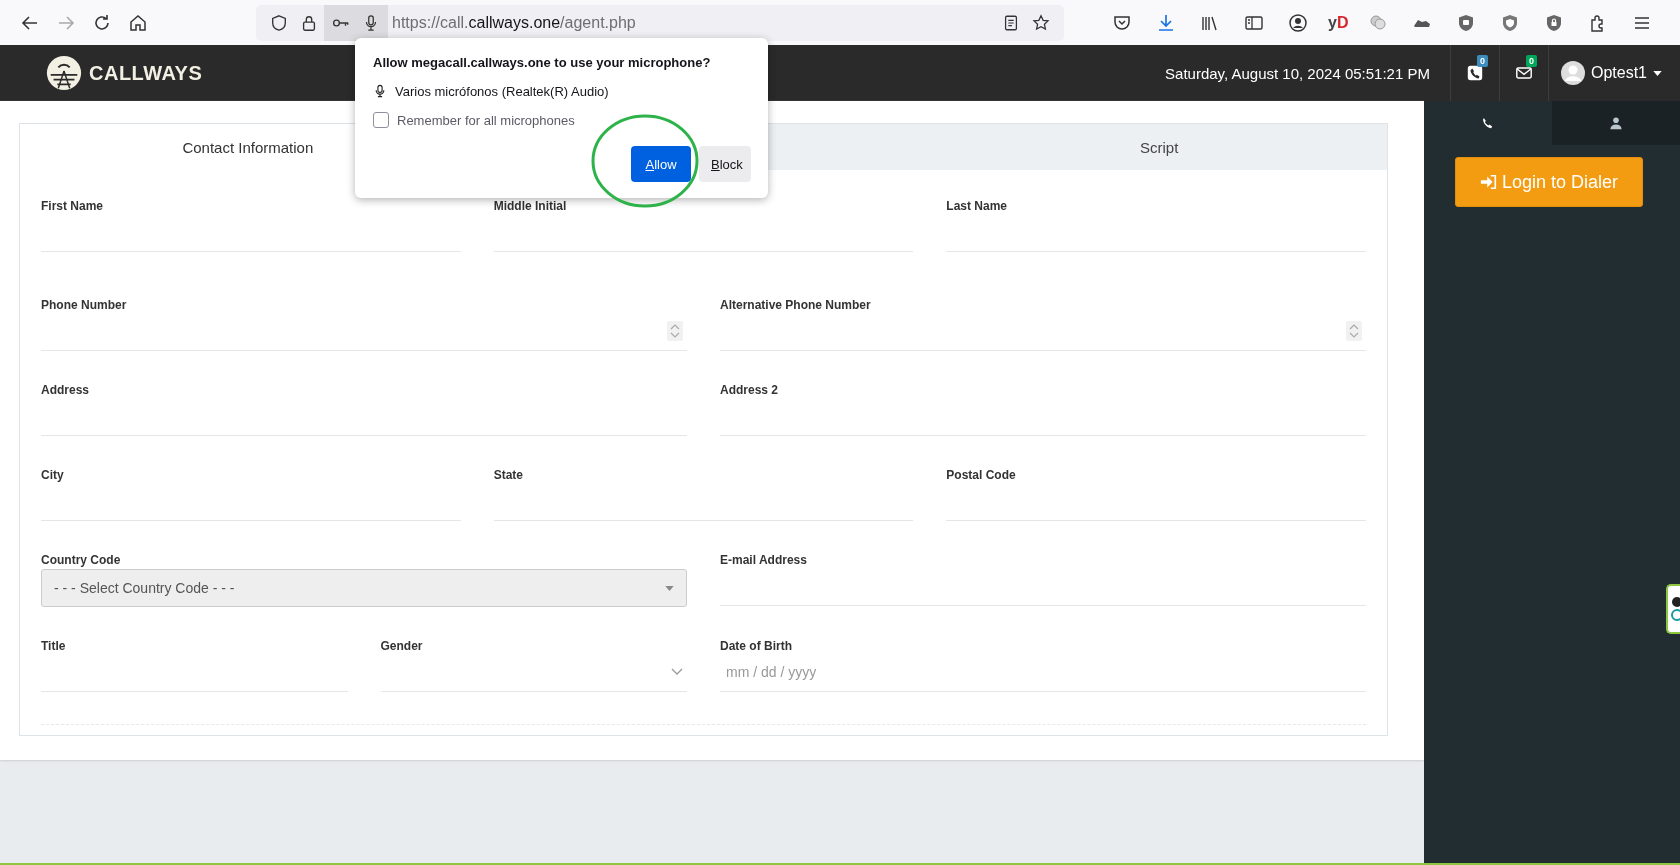  What do you see at coordinates (102, 22) in the screenshot?
I see `reload-icon` at bounding box center [102, 22].